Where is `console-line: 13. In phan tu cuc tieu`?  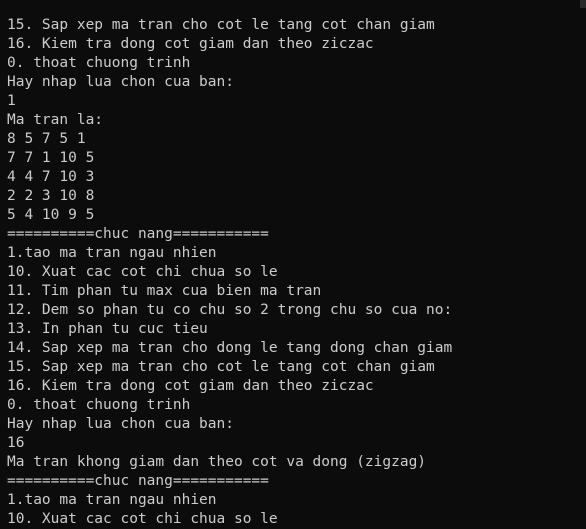 console-line: 13. In phan tu cuc tieu is located at coordinates (107, 329).